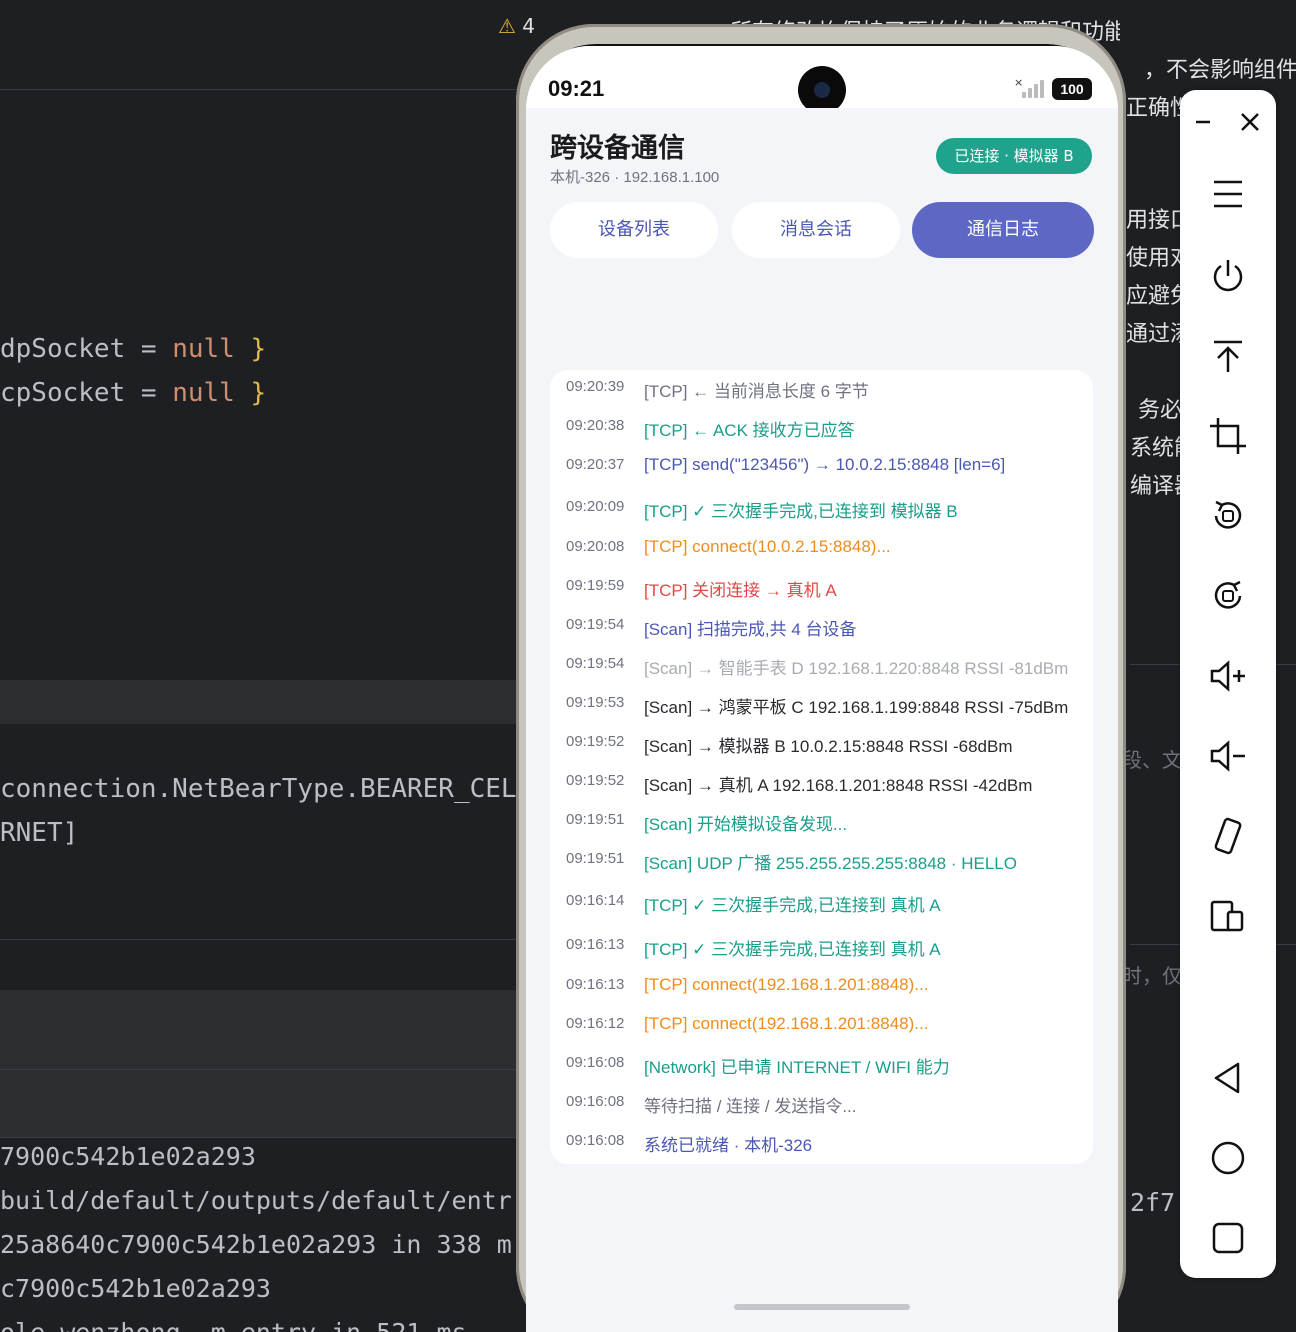  What do you see at coordinates (728, 1145) in the screenshot?
I see `log-message: 系统已就绪 · 本机-326` at bounding box center [728, 1145].